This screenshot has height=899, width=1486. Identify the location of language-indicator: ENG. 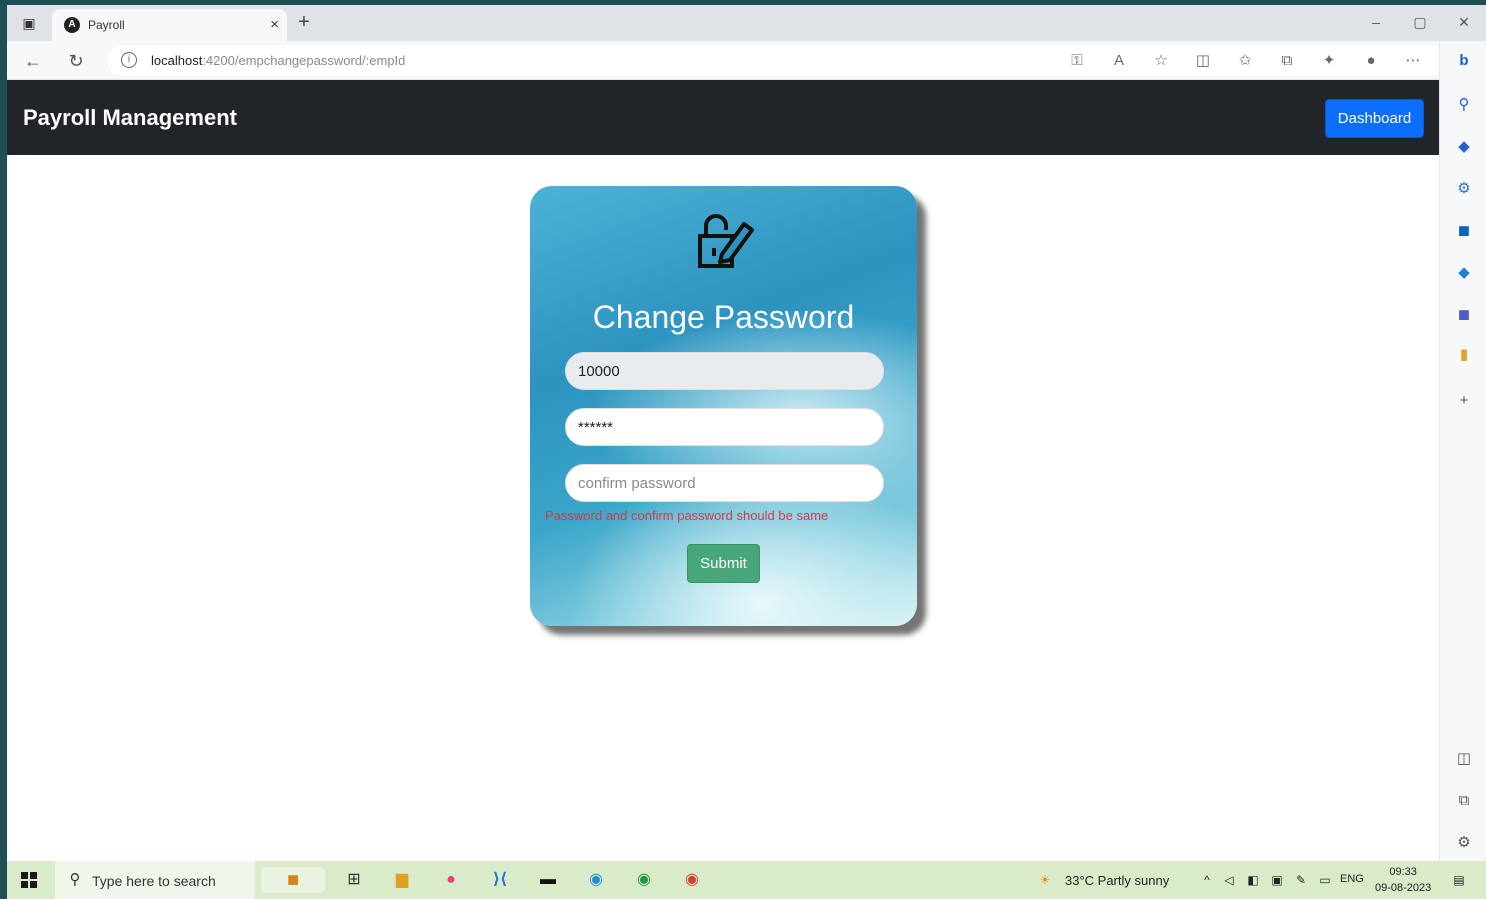
(1352, 879).